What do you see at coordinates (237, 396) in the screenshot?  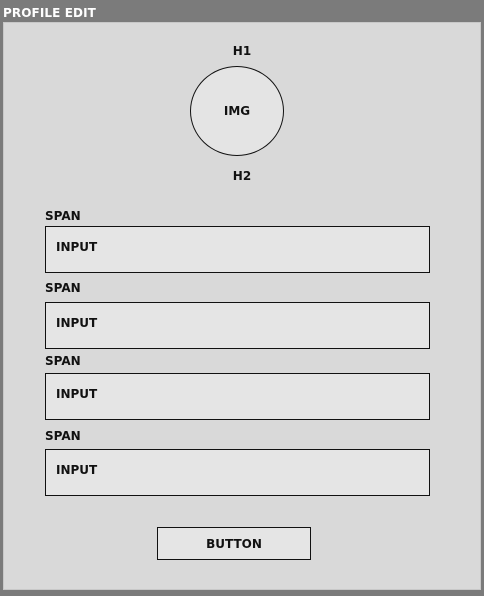 I see `field-input-3: INPUT` at bounding box center [237, 396].